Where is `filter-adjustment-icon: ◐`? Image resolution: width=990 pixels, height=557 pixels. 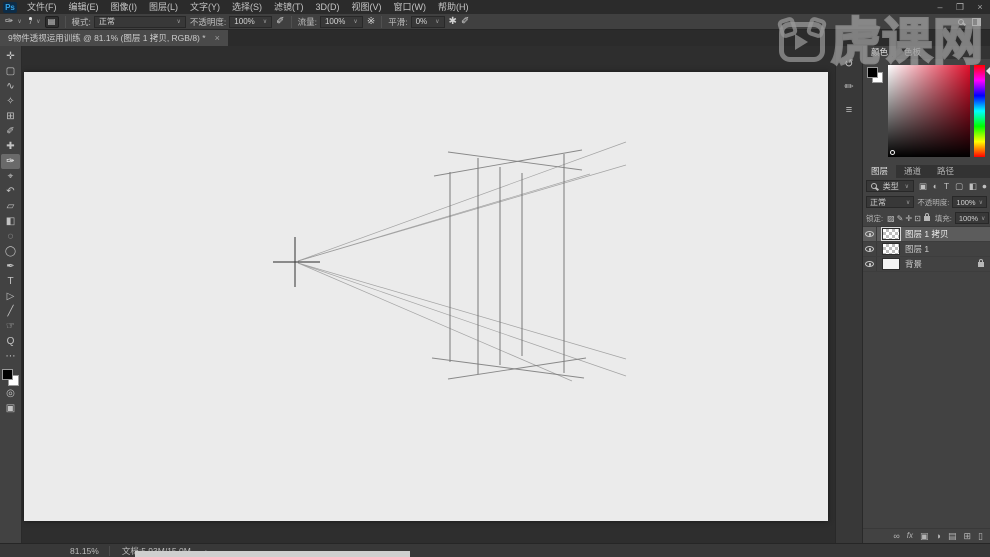 filter-adjustment-icon: ◐ is located at coordinates (935, 186).